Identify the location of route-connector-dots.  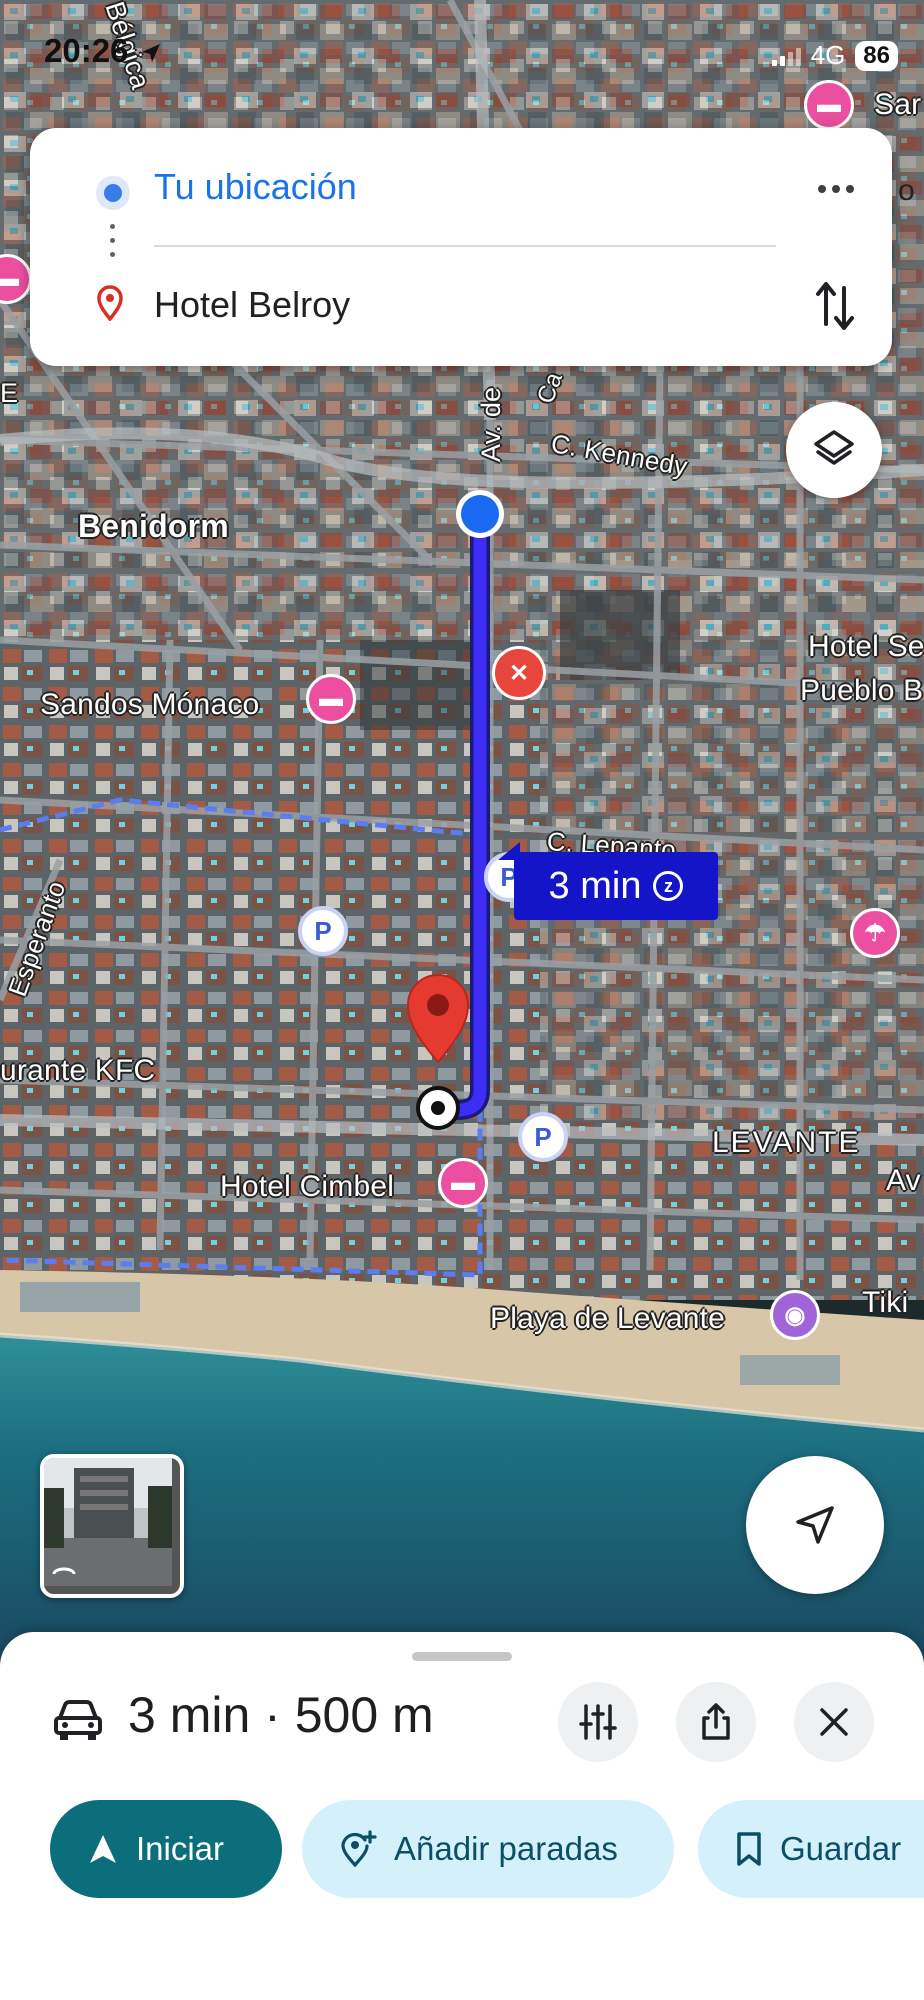
(113, 244).